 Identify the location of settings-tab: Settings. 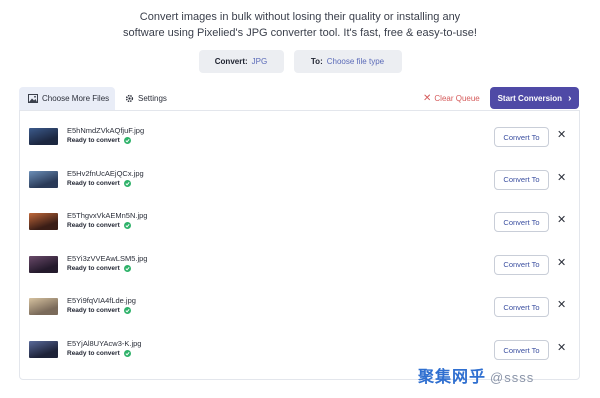
(145, 98).